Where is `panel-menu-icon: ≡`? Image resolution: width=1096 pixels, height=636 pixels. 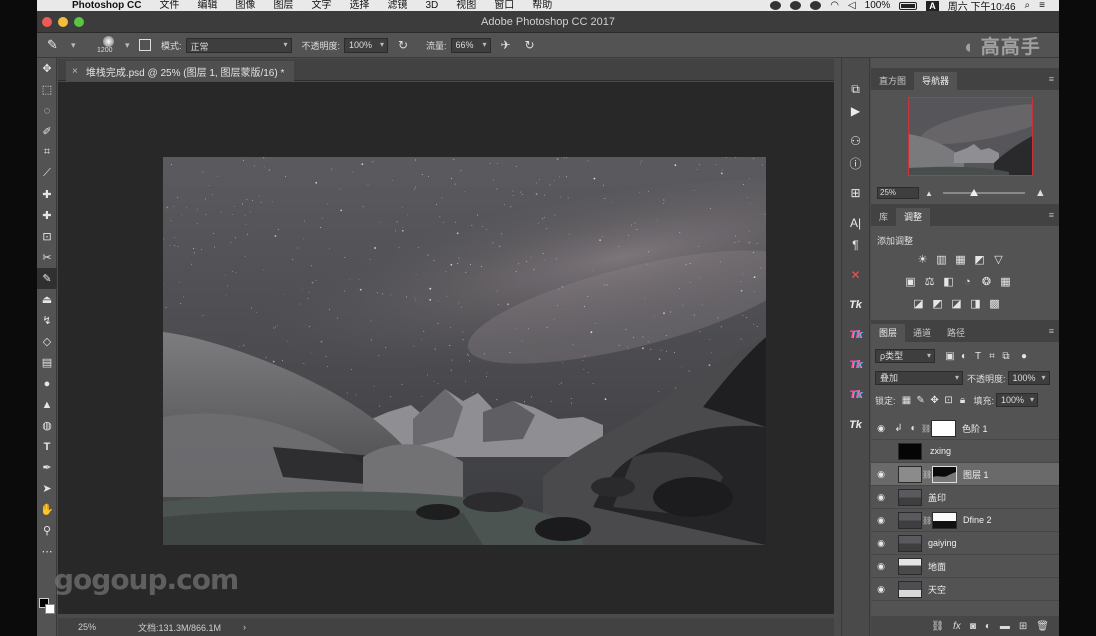 panel-menu-icon: ≡ is located at coordinates (1051, 79).